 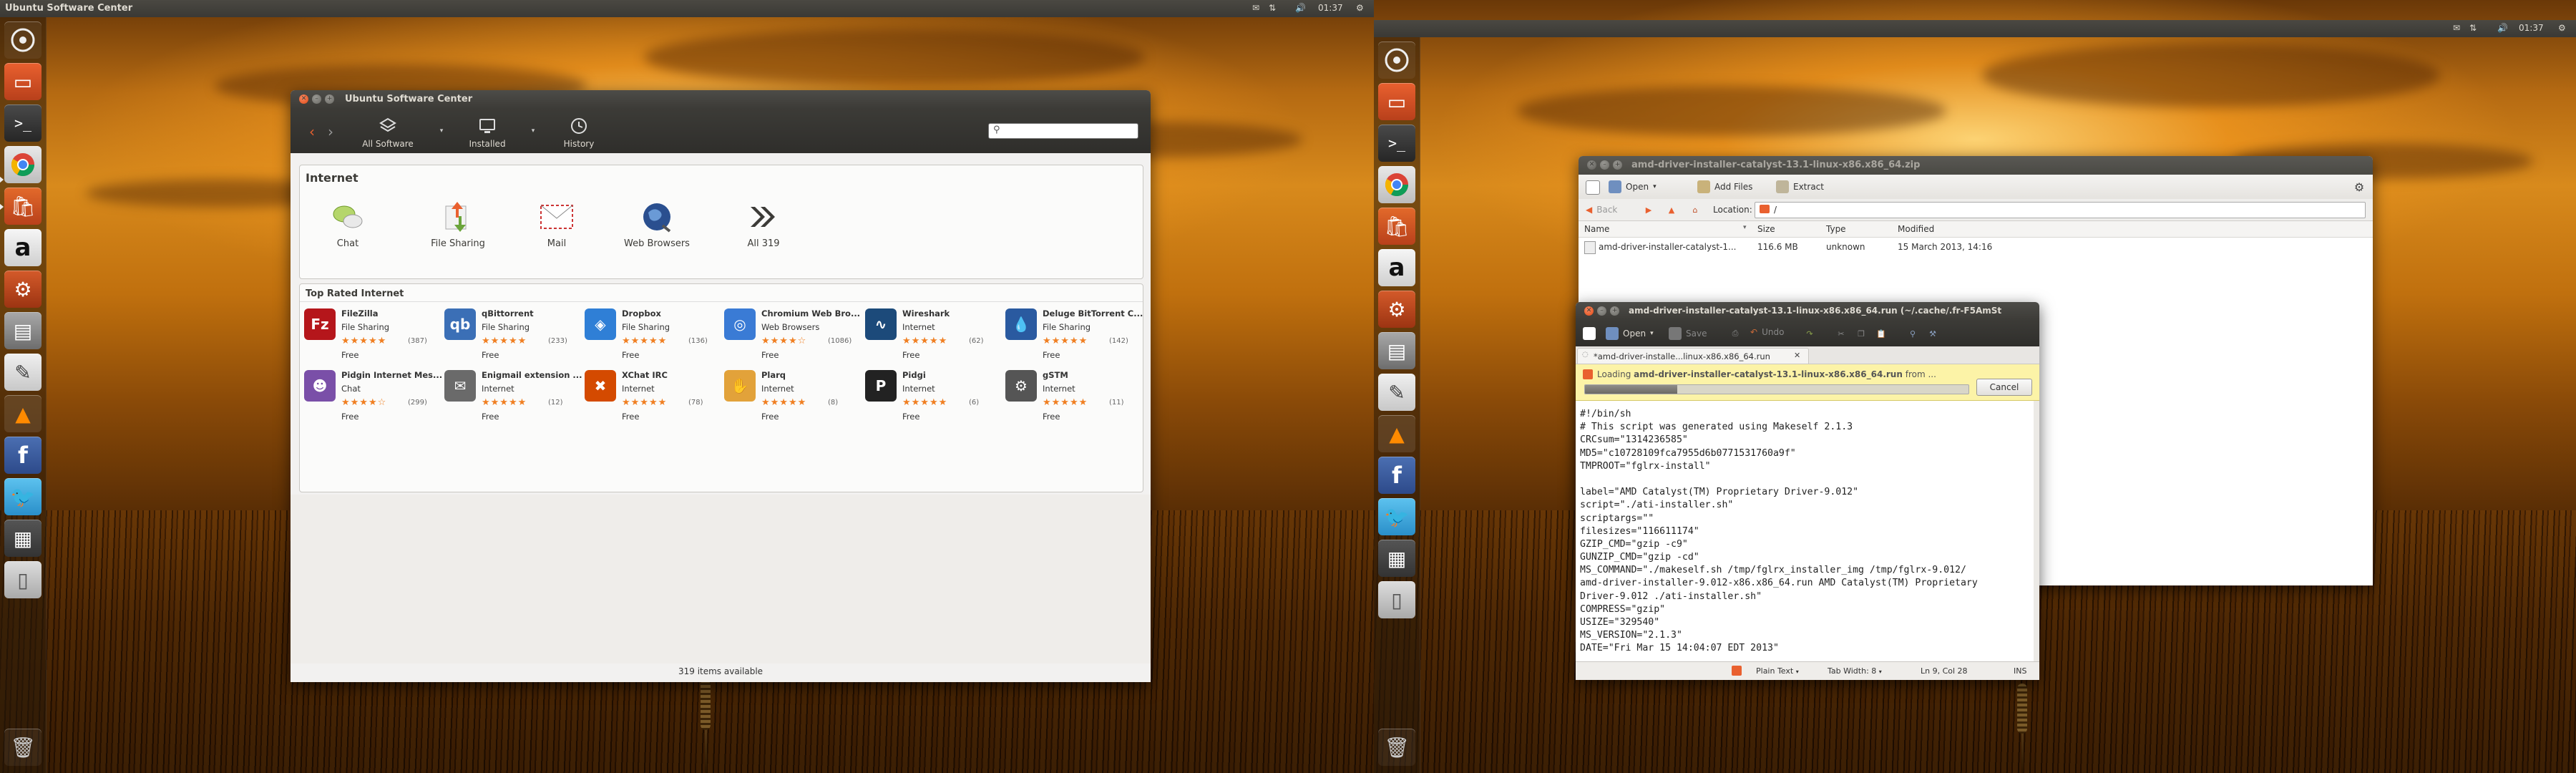 What do you see at coordinates (1809, 333) in the screenshot?
I see `redo-icon: ↷` at bounding box center [1809, 333].